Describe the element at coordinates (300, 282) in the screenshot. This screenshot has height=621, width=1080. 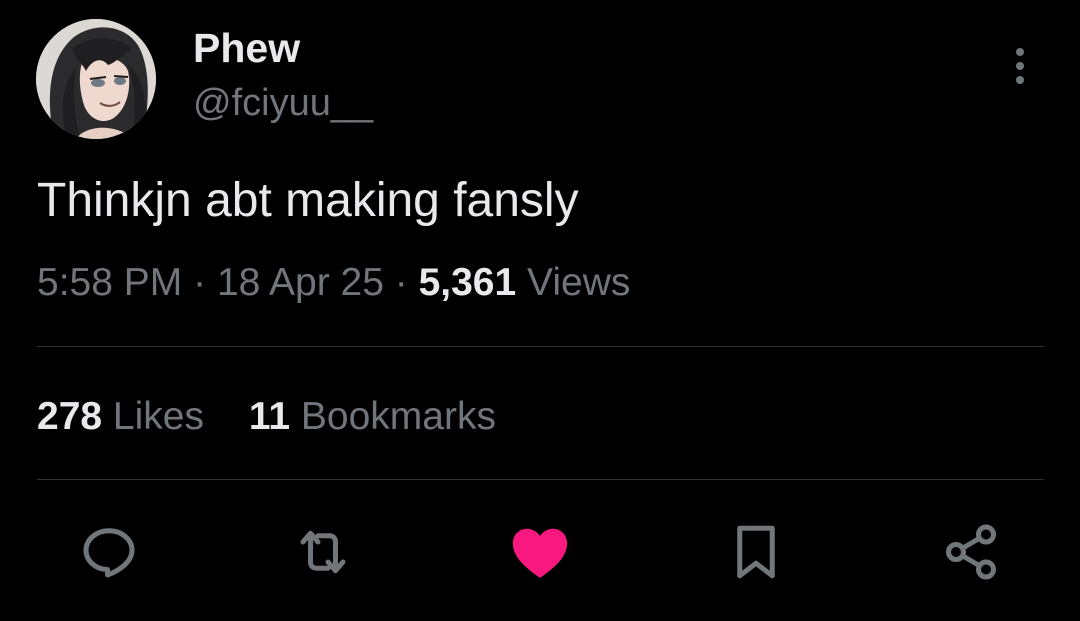
I see `tweet-date: 18 Apr 25` at that location.